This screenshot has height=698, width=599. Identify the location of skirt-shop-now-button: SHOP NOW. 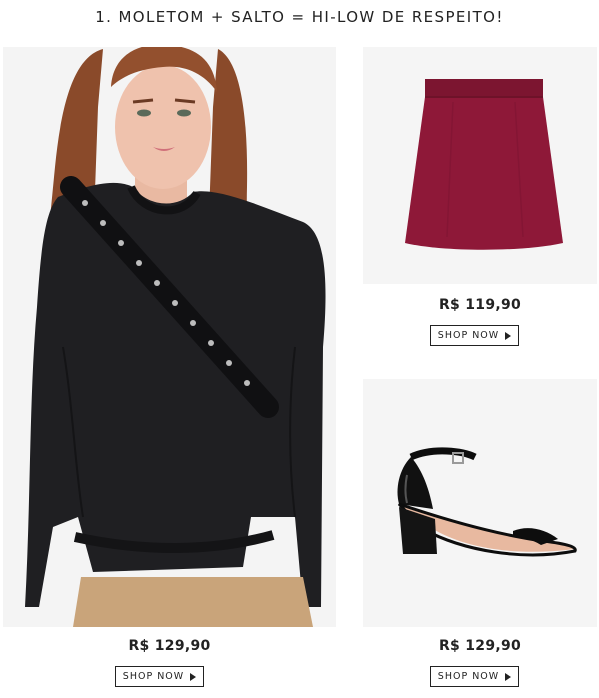
(474, 335).